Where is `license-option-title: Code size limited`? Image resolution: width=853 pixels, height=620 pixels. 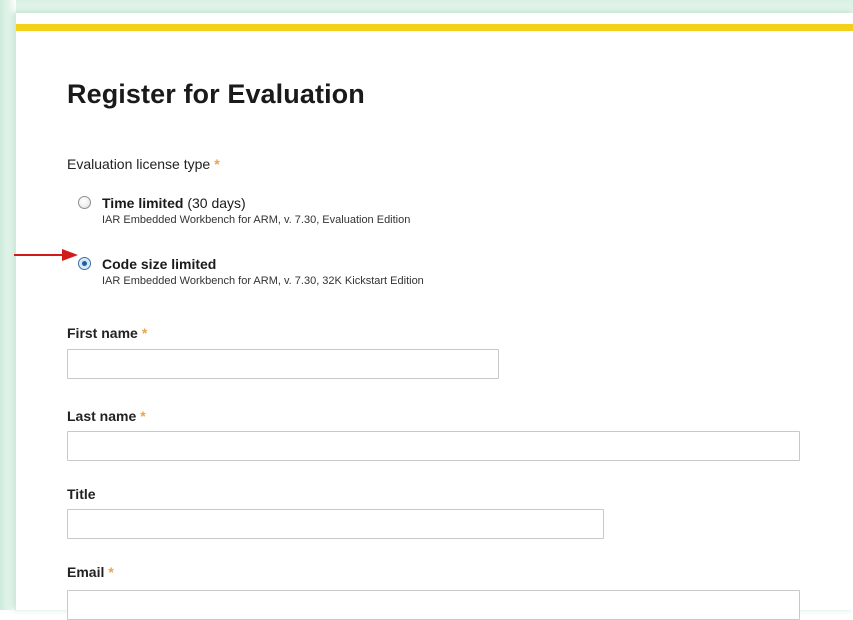 license-option-title: Code size limited is located at coordinates (159, 264).